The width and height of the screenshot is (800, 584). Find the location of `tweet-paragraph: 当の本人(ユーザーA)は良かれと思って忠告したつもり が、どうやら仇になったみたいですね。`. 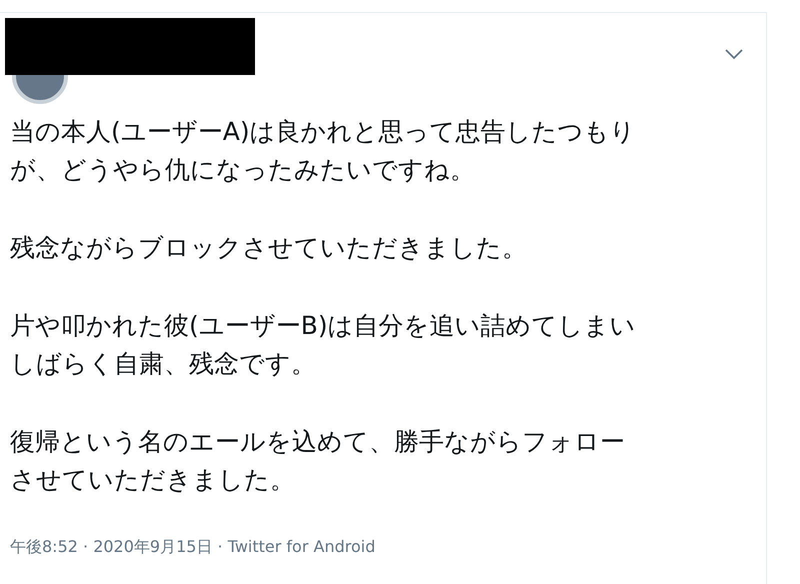

tweet-paragraph: 当の本人(ユーザーA)は良かれと思って忠告したつもり が、どうやら仇になったみたいですね。 is located at coordinates (323, 151).